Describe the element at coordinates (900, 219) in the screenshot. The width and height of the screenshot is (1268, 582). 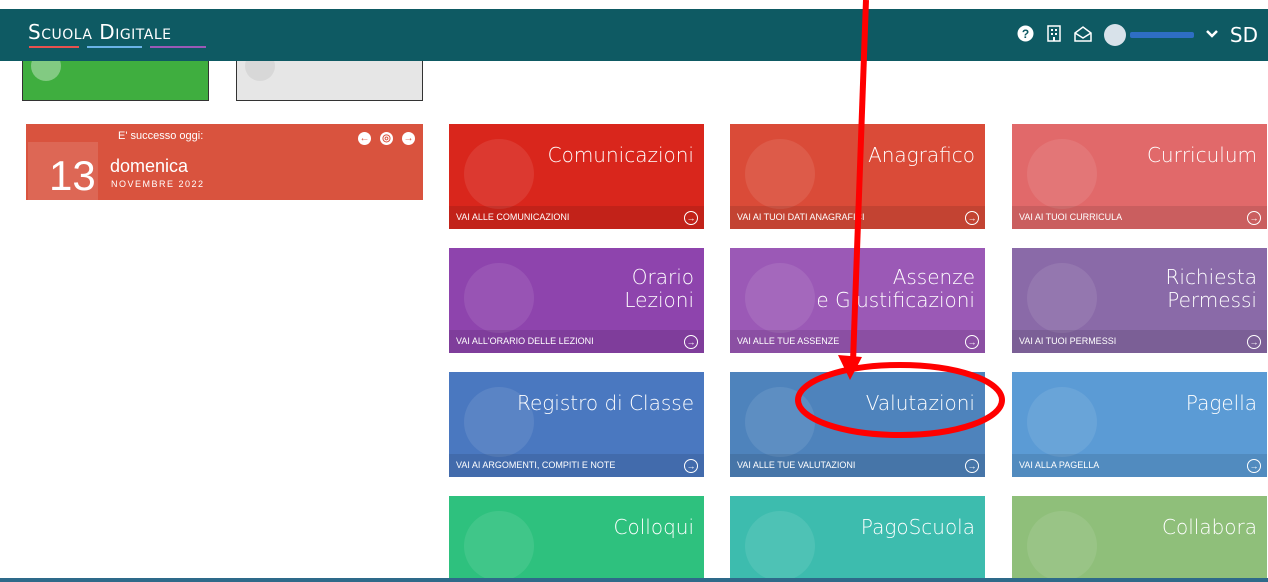
I see `annotation-overlay` at that location.